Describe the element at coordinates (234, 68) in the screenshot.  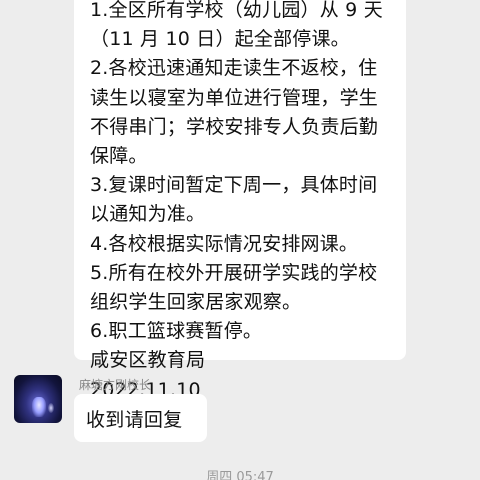
I see `message-line: 2.各校迅速通知走读生不返校，住` at that location.